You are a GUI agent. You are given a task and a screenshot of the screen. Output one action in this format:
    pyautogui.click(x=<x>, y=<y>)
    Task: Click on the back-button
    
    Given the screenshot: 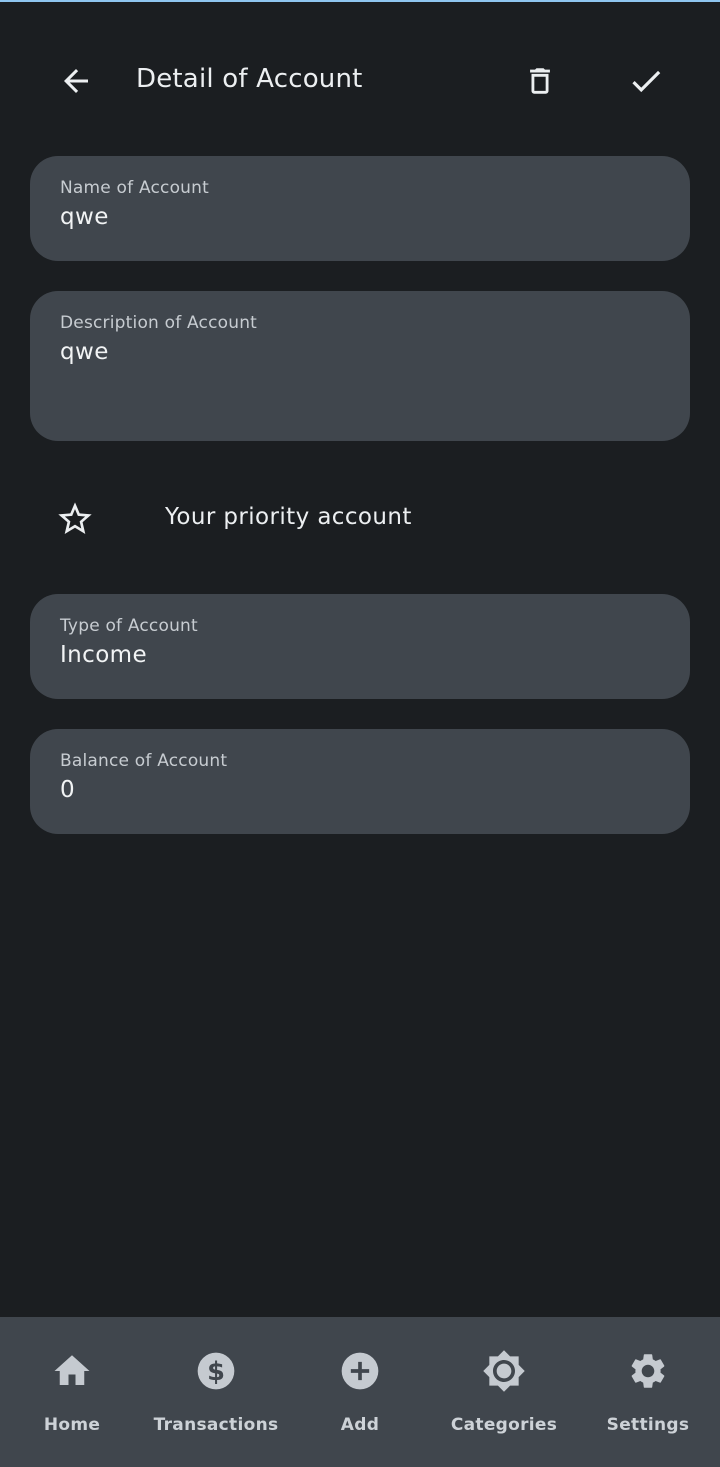 What is the action you would take?
    pyautogui.click(x=76, y=81)
    